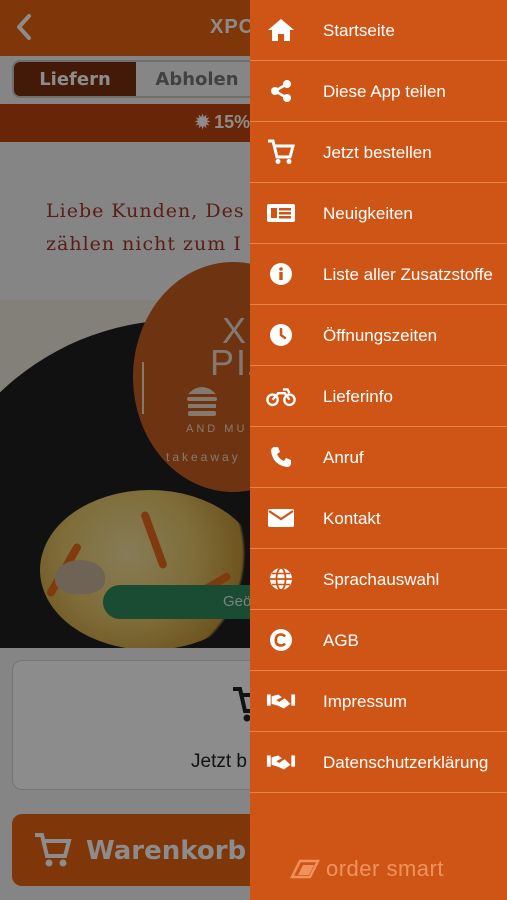 This screenshot has height=900, width=507. What do you see at coordinates (281, 152) in the screenshot?
I see `cart-icon` at bounding box center [281, 152].